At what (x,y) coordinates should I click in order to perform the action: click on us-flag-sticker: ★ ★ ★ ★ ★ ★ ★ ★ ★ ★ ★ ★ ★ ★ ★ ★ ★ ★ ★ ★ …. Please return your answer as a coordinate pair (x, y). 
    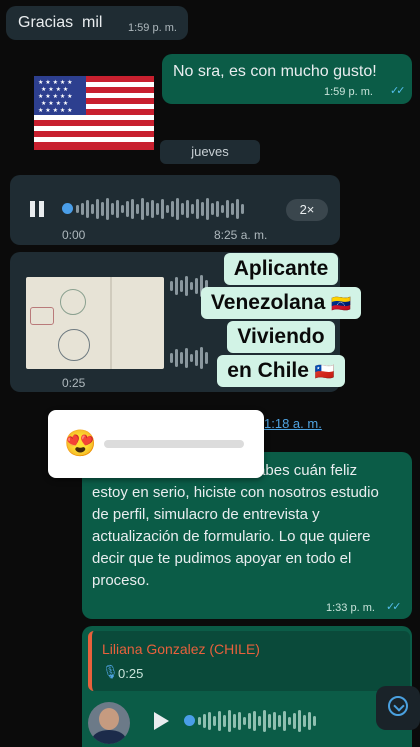
    Looking at the image, I should click on (94, 113).